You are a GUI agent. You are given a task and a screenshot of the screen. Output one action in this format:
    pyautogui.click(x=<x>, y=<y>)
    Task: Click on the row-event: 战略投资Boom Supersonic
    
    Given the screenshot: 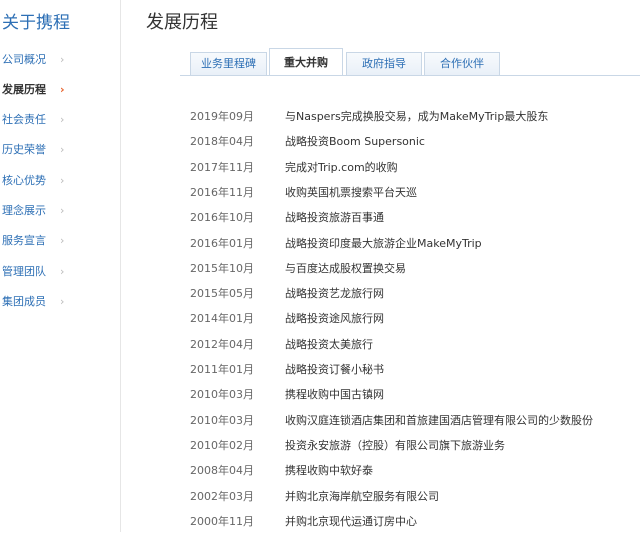 What is the action you would take?
    pyautogui.click(x=355, y=142)
    